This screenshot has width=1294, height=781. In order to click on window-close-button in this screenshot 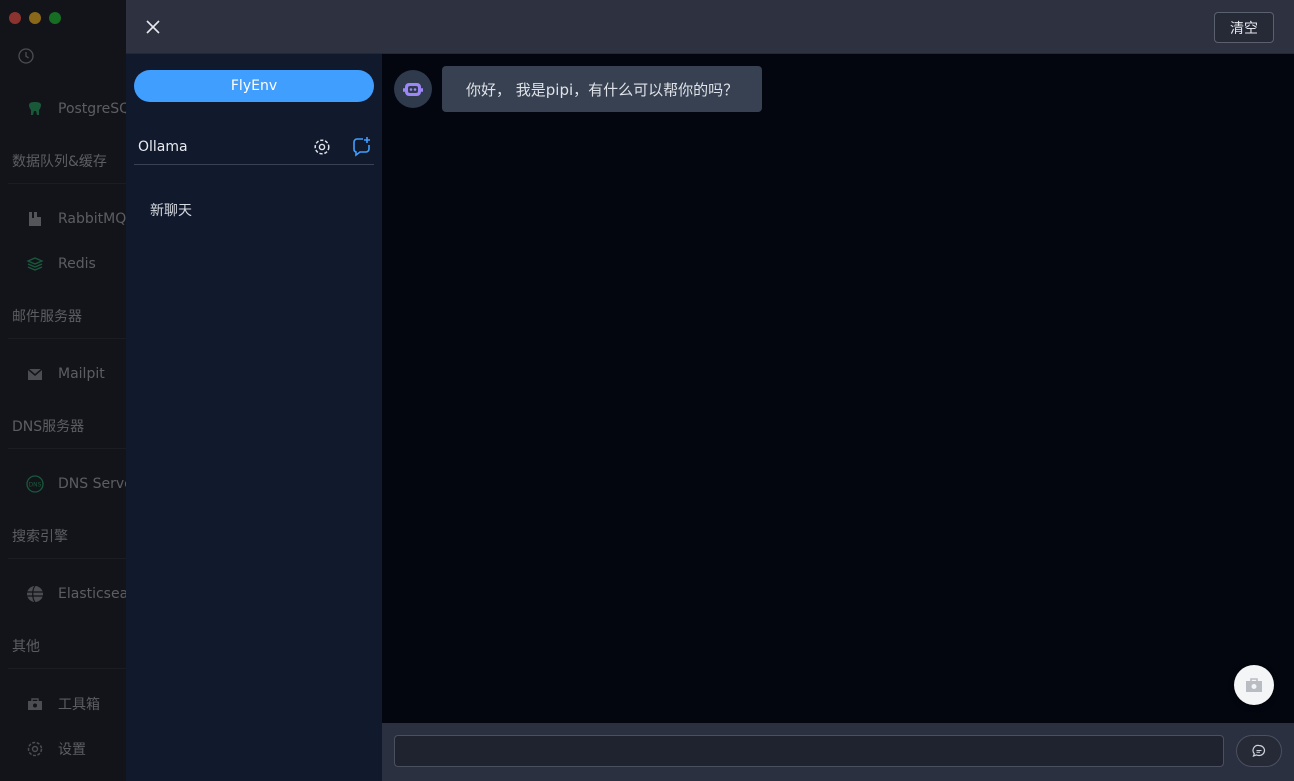, I will do `click(15, 18)`.